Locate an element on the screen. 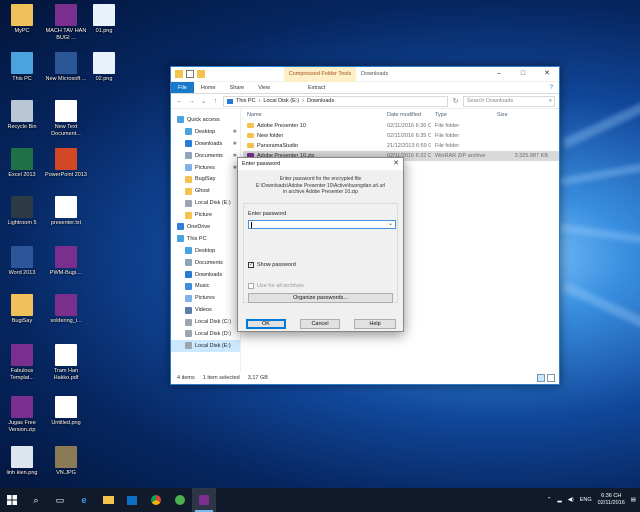 The height and width of the screenshot is (512, 640). sidebar-item: Documents is located at coordinates (205, 263).